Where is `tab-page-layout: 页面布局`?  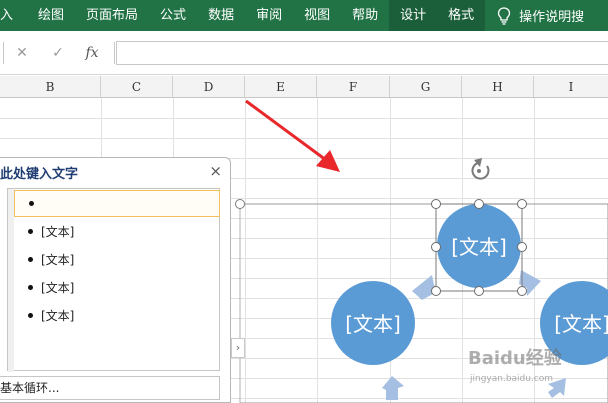 tab-page-layout: 页面布局 is located at coordinates (112, 15).